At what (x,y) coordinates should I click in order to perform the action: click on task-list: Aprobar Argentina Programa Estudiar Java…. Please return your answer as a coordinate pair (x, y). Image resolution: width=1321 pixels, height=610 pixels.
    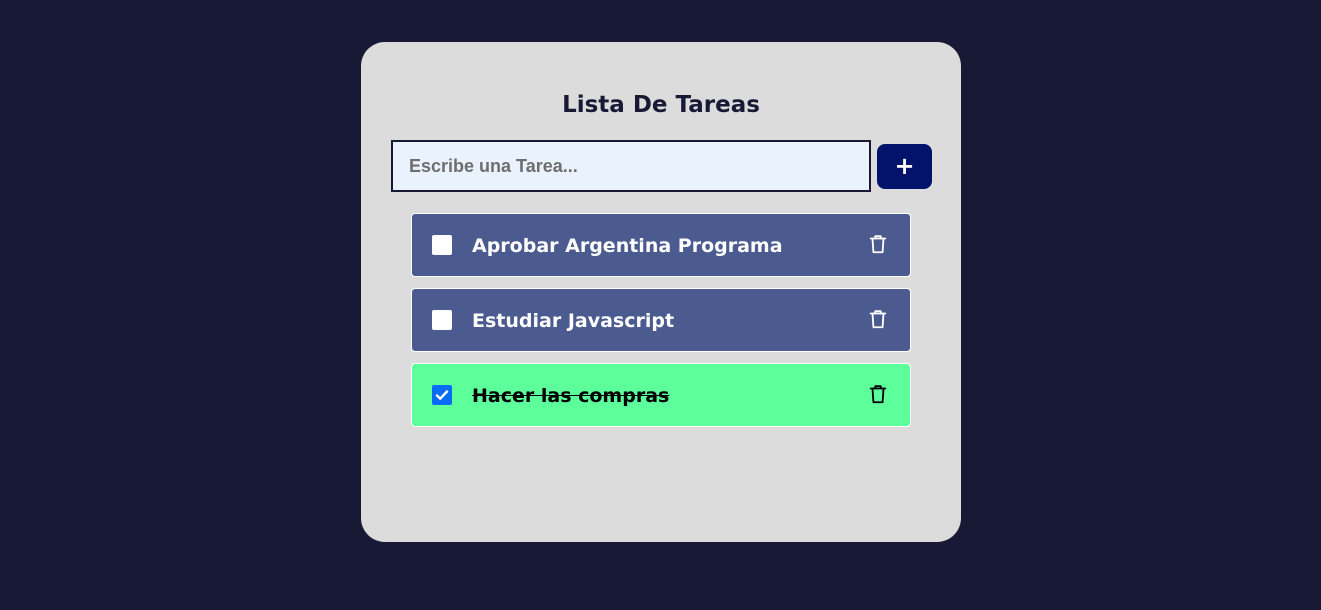
    Looking at the image, I should click on (661, 325).